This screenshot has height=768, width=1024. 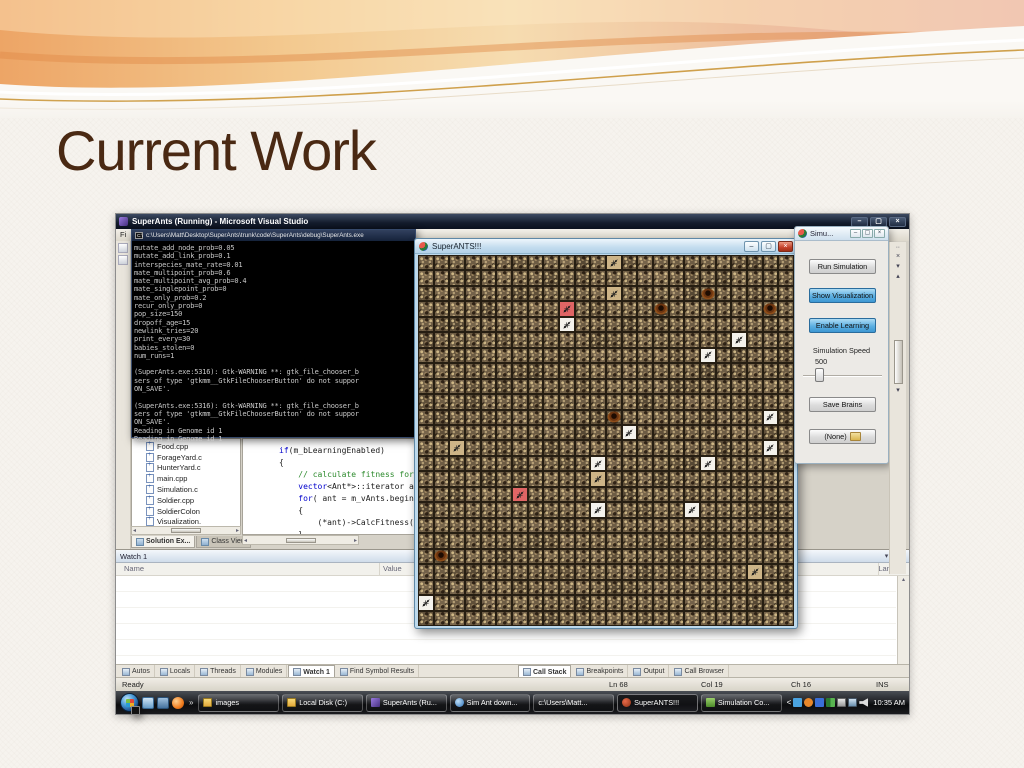 I want to click on column-value: Value, so click(x=392, y=568).